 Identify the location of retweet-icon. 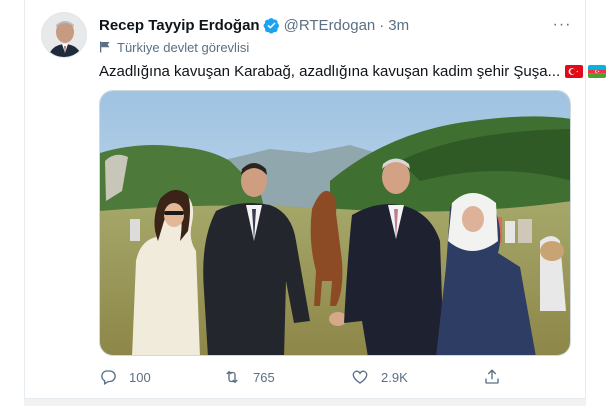
(232, 377).